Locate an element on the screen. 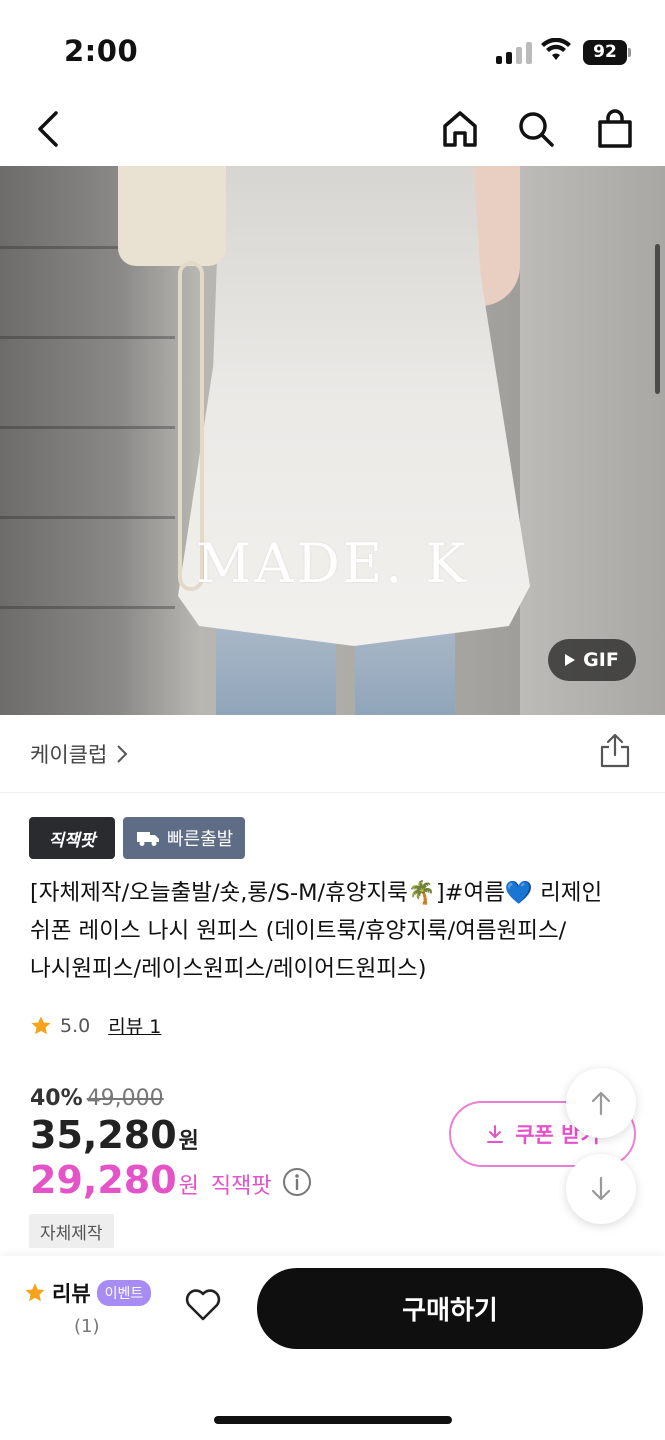  event-badge: 이벤트 is located at coordinates (124, 1293).